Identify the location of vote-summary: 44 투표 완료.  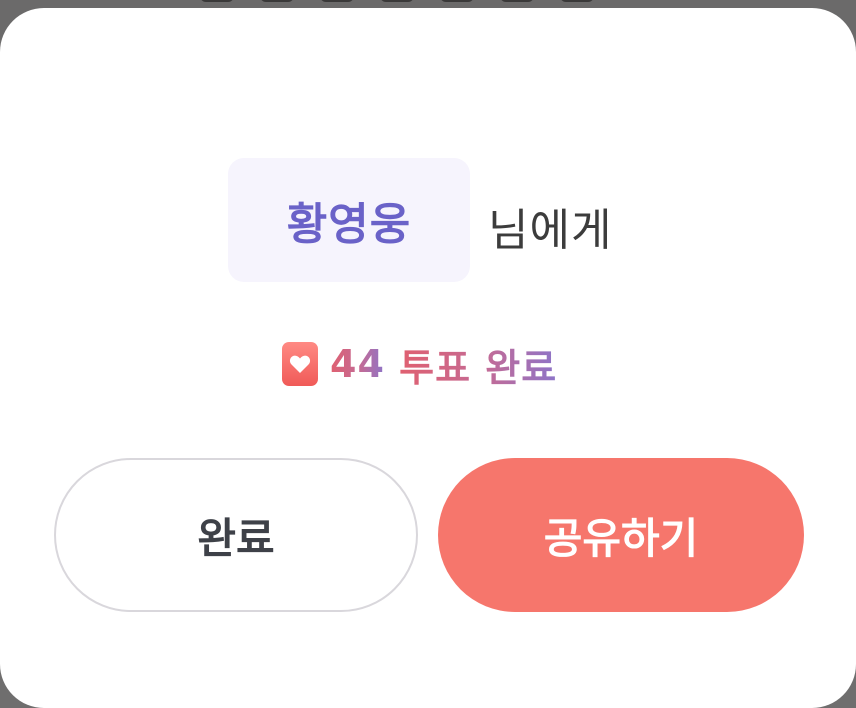
(419, 364).